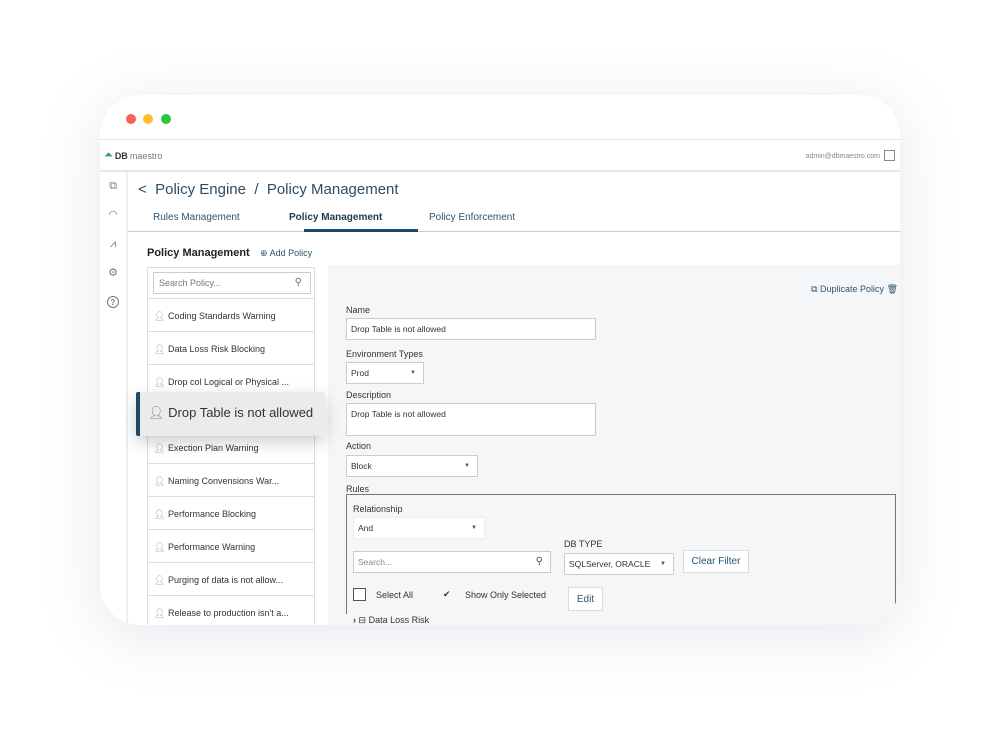  Describe the element at coordinates (359, 446) in the screenshot. I see `action-label: Action` at that location.